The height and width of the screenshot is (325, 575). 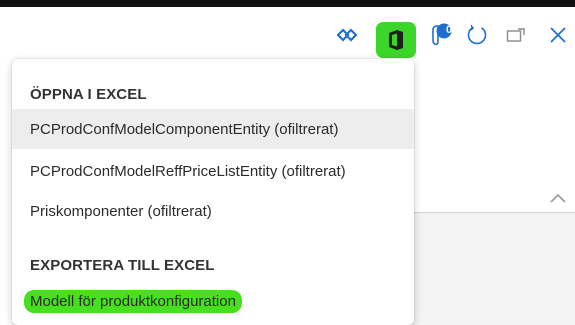 I want to click on menu-item-label: Priskomponenter (ofiltrerat), so click(x=121, y=211).